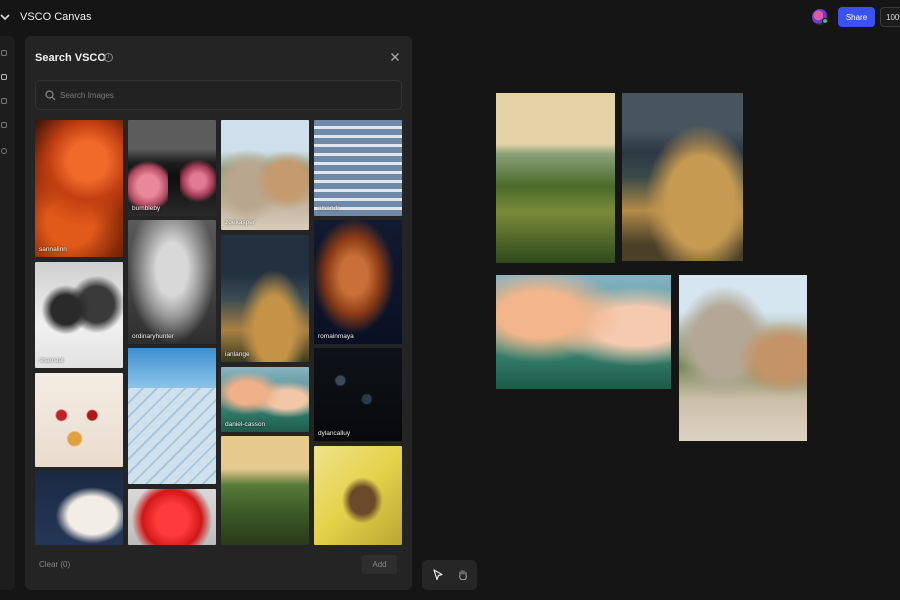  What do you see at coordinates (240, 222) in the screenshot?
I see `thumbnail-author: zoekasper` at bounding box center [240, 222].